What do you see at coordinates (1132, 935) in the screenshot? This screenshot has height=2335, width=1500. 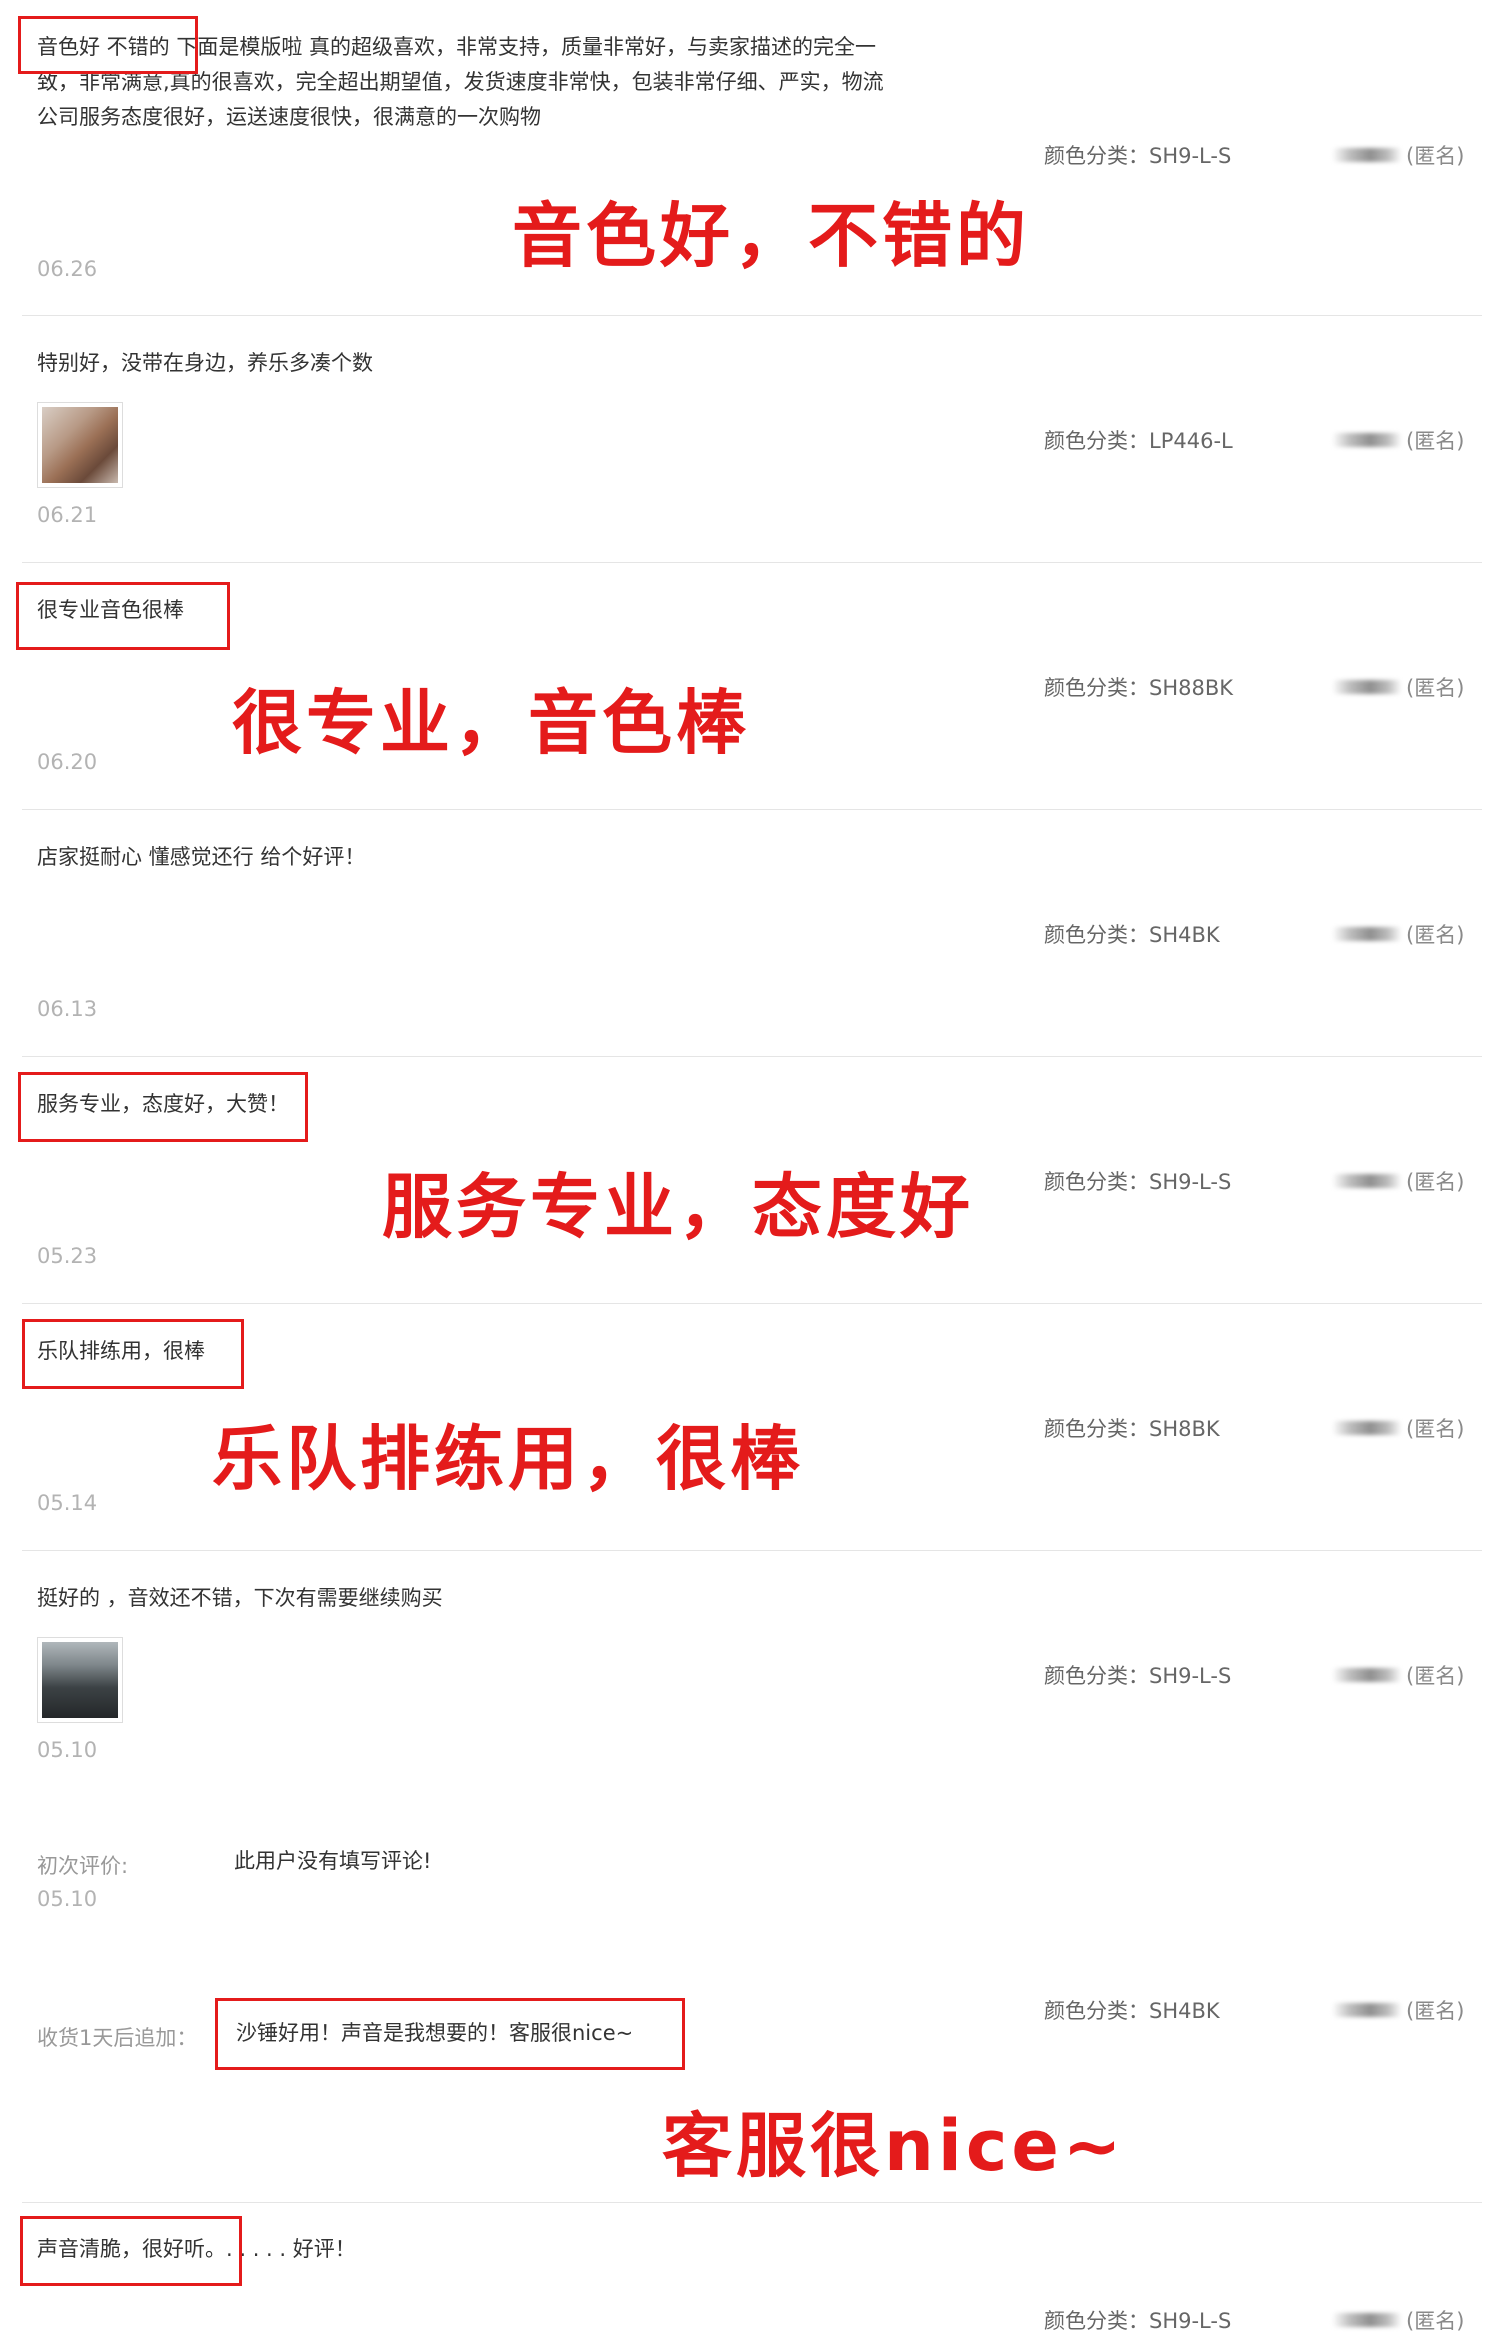 I see `sku-label: 颜色分类：SH4BK` at bounding box center [1132, 935].